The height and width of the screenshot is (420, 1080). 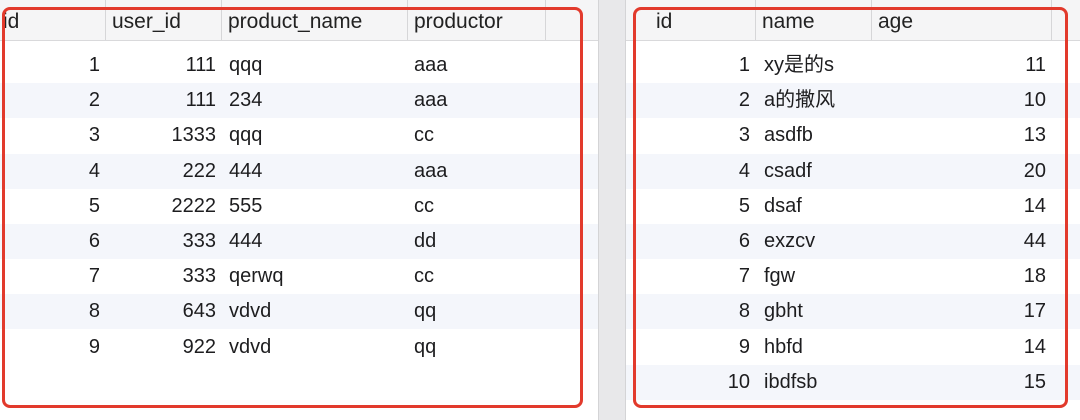 I want to click on cell-age: 17, so click(x=971, y=311).